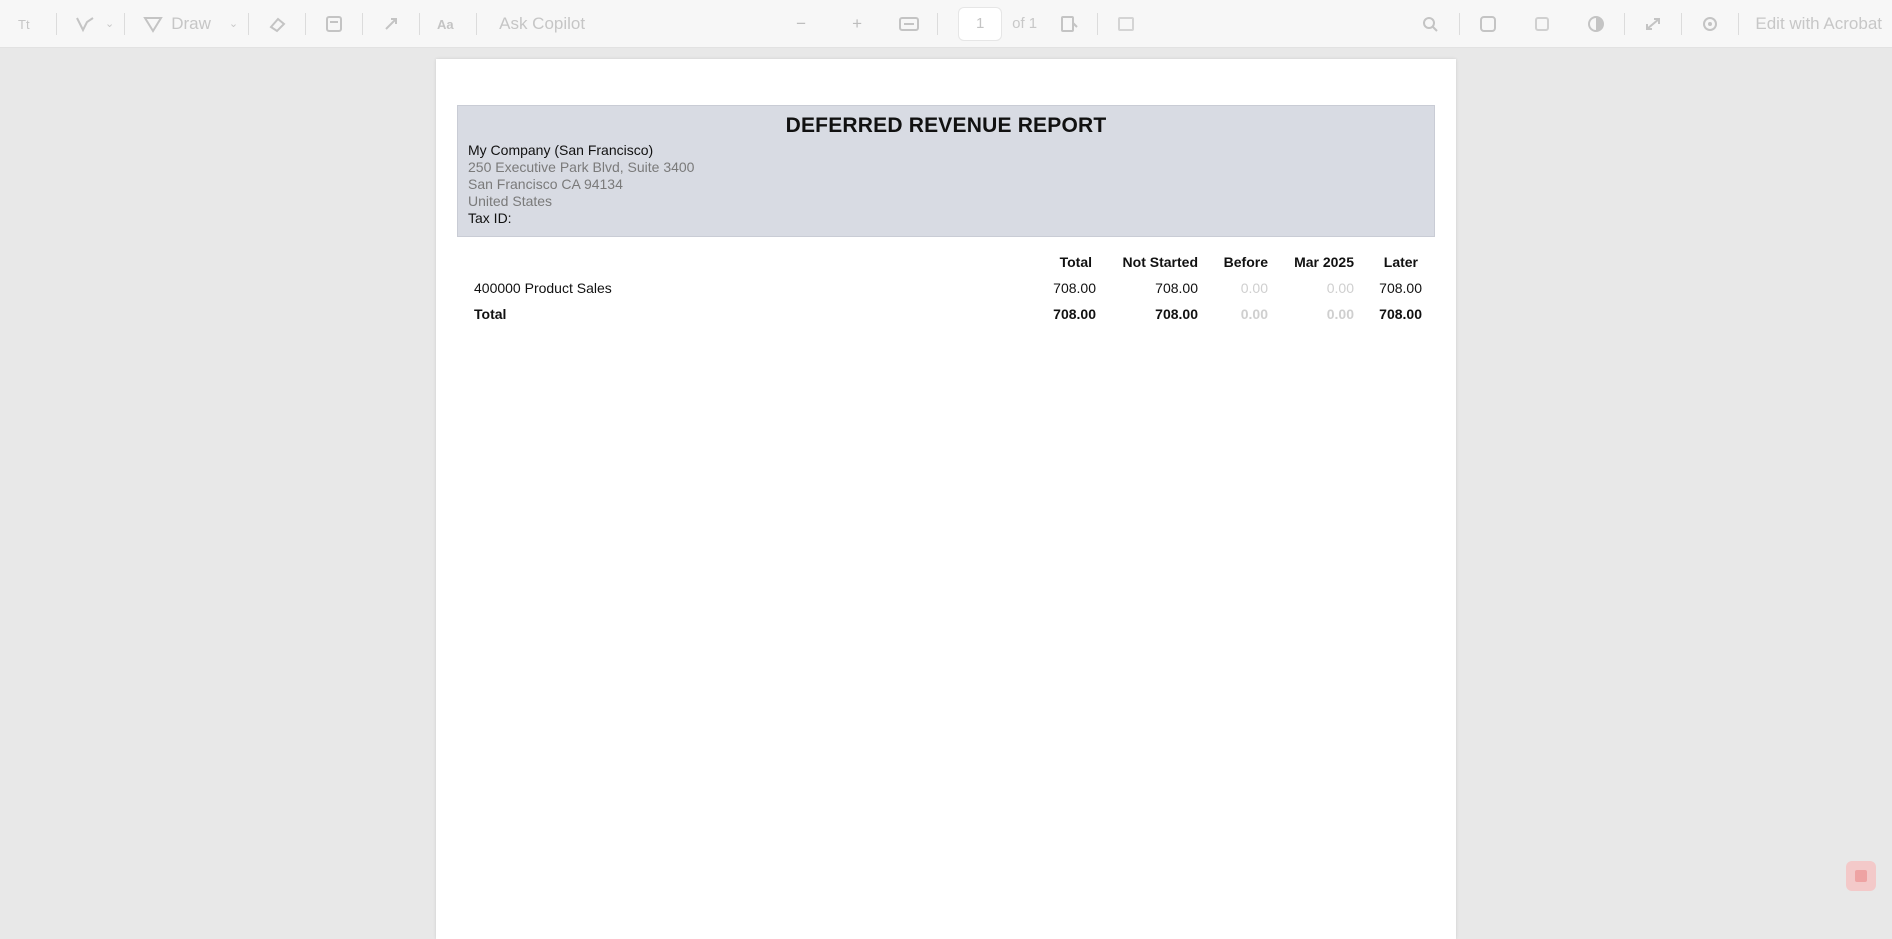 The height and width of the screenshot is (939, 1892). What do you see at coordinates (391, 24) in the screenshot?
I see `rotate-icon` at bounding box center [391, 24].